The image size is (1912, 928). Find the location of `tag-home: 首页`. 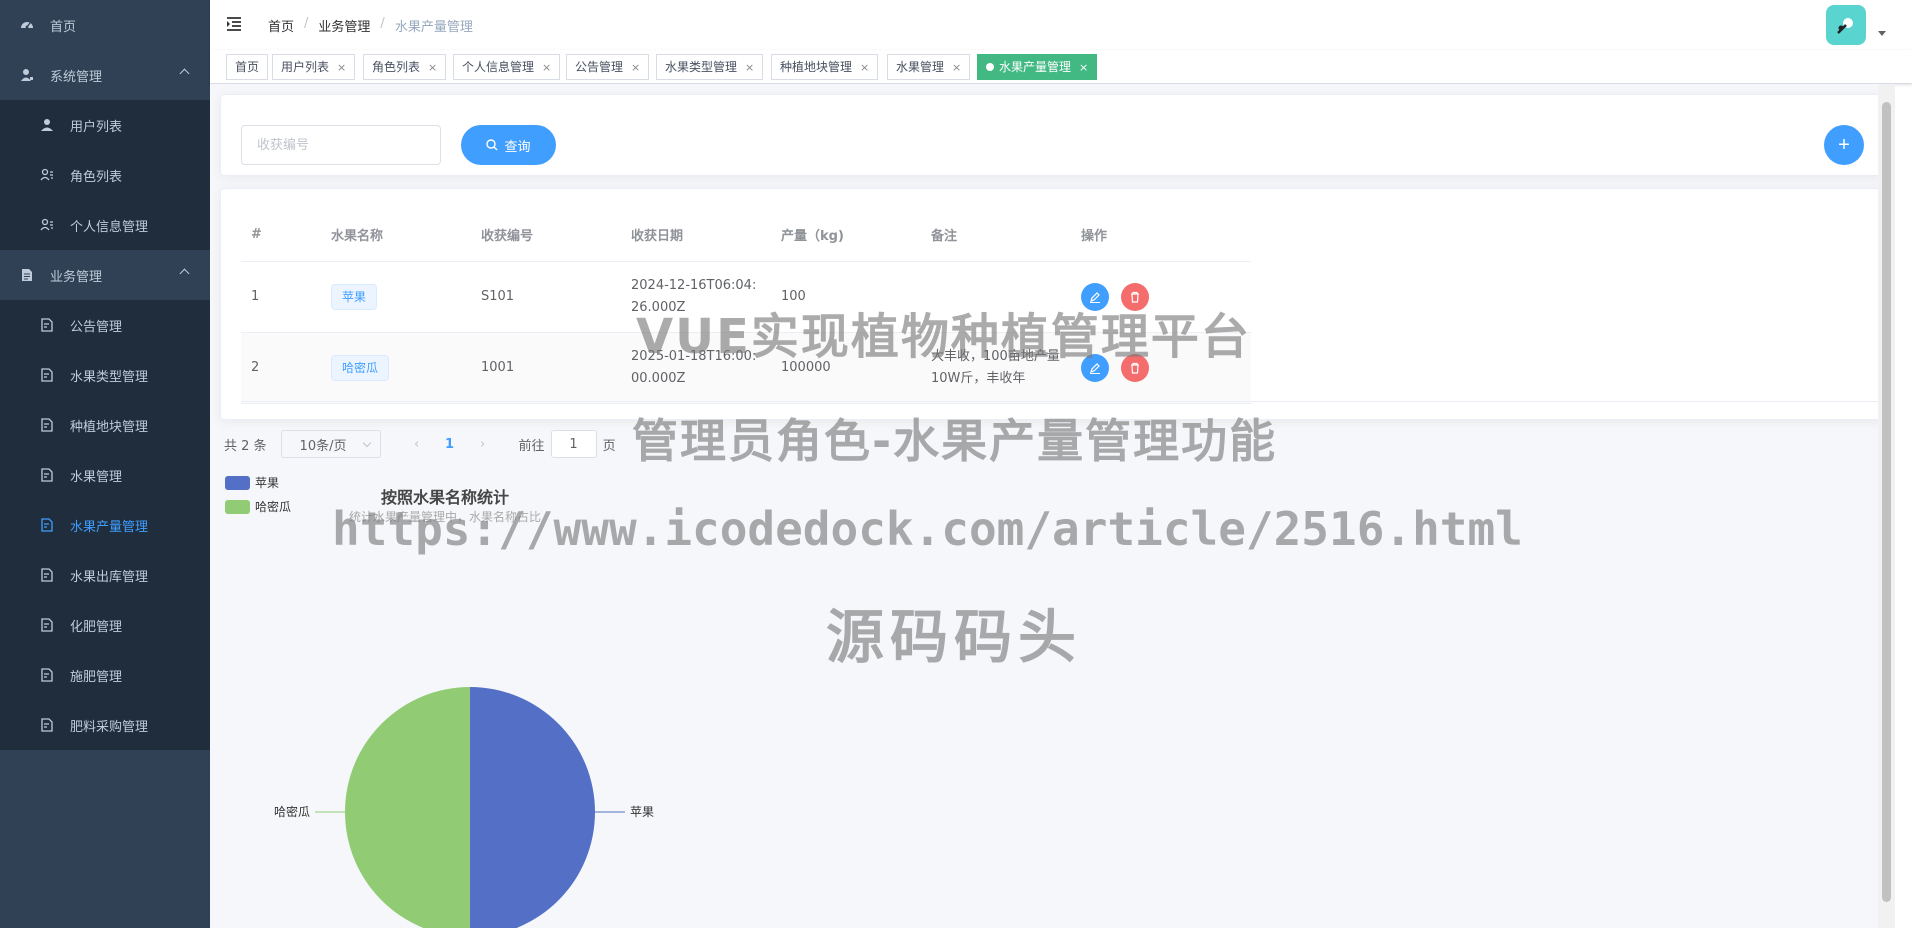

tag-home: 首页 is located at coordinates (247, 67).